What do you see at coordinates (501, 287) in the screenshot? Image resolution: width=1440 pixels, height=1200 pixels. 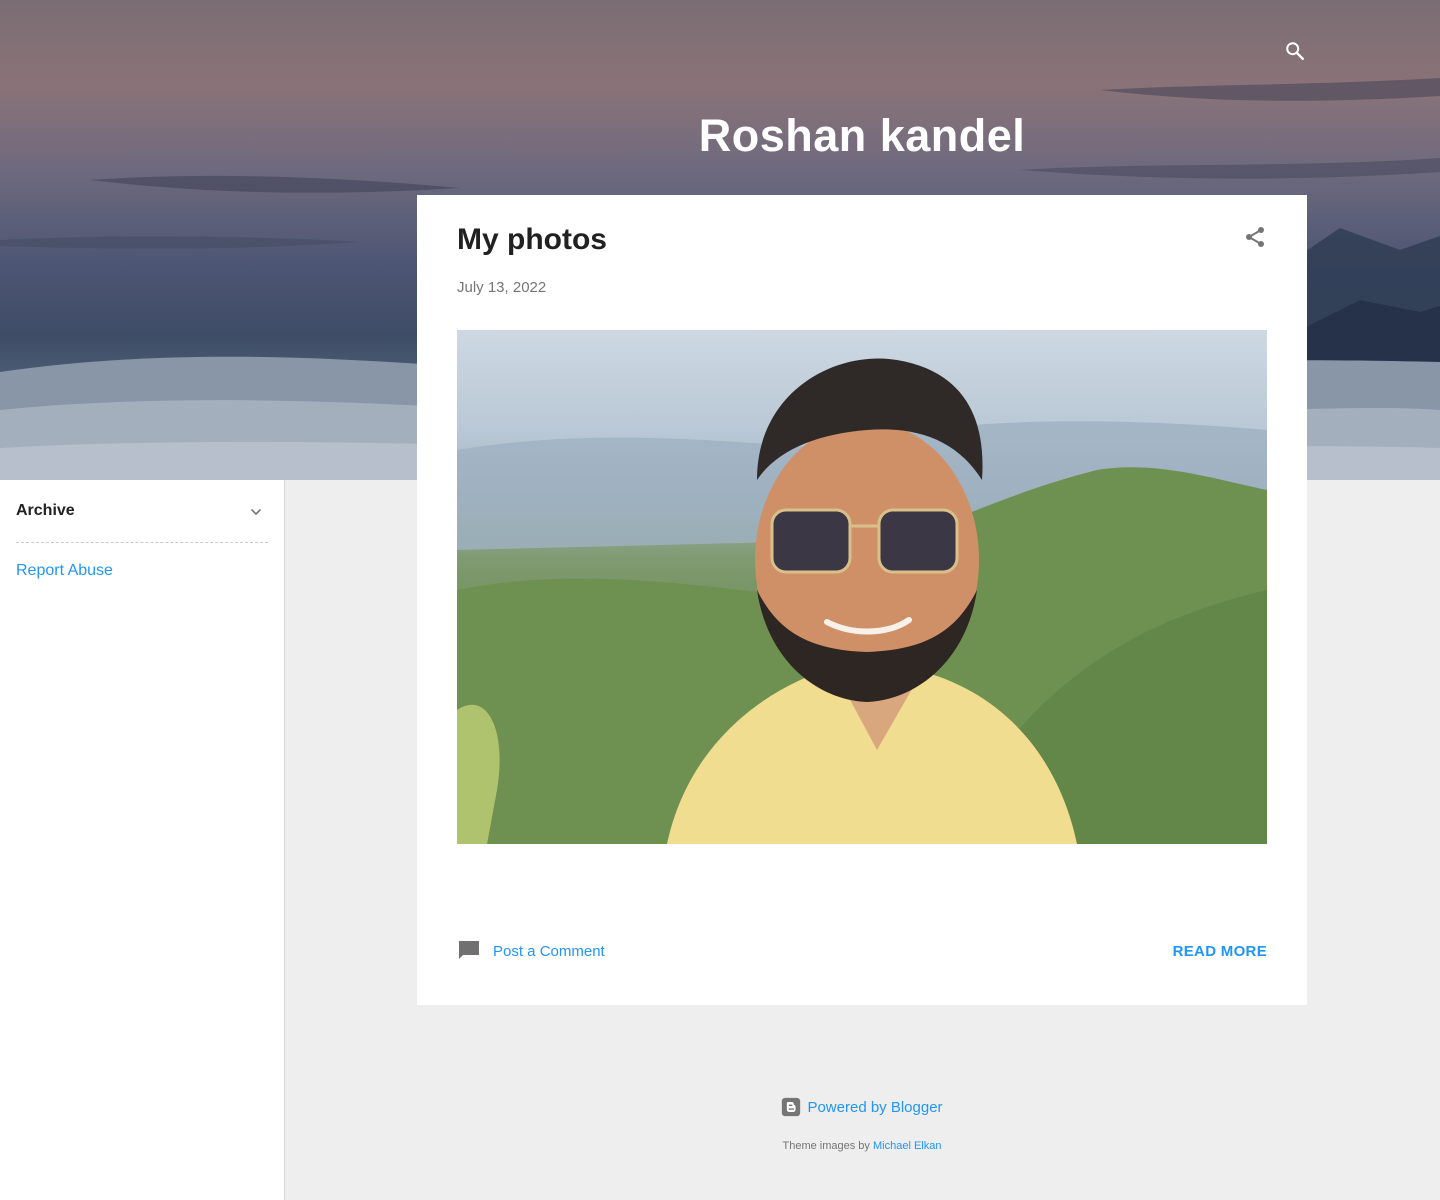 I see `post-date: July 13, 2022` at bounding box center [501, 287].